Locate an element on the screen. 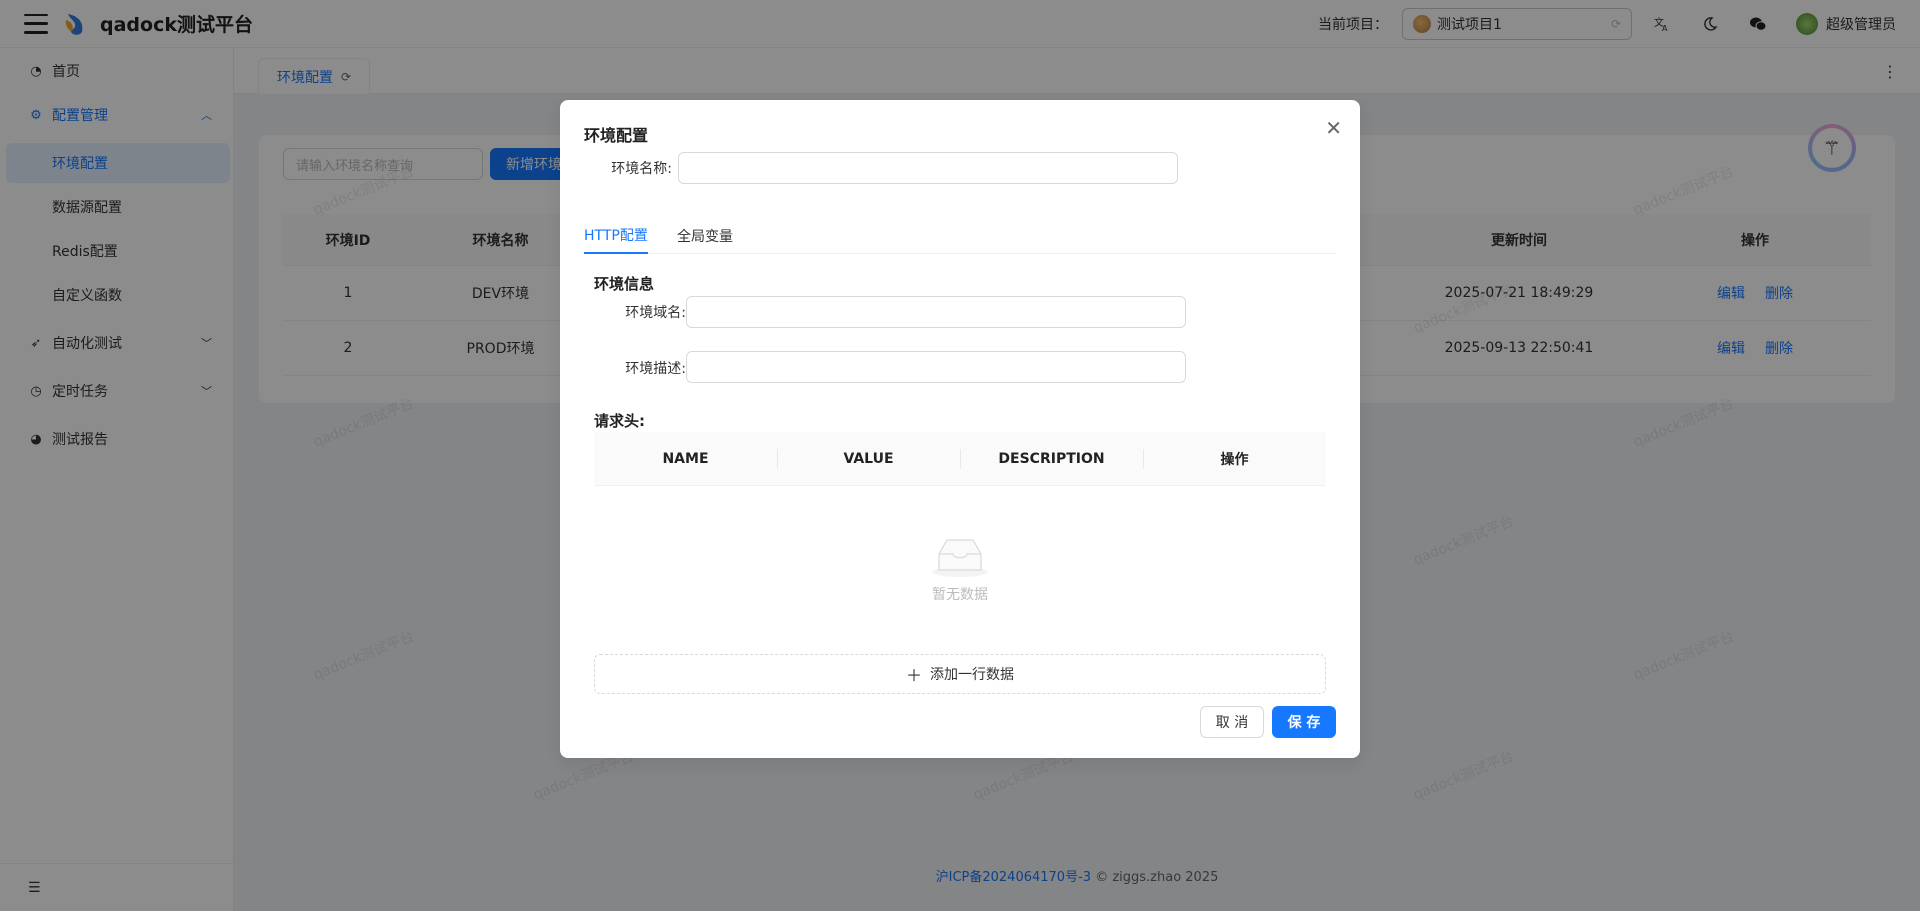 The width and height of the screenshot is (1920, 911). cancel-button: 取 消 is located at coordinates (1232, 722).